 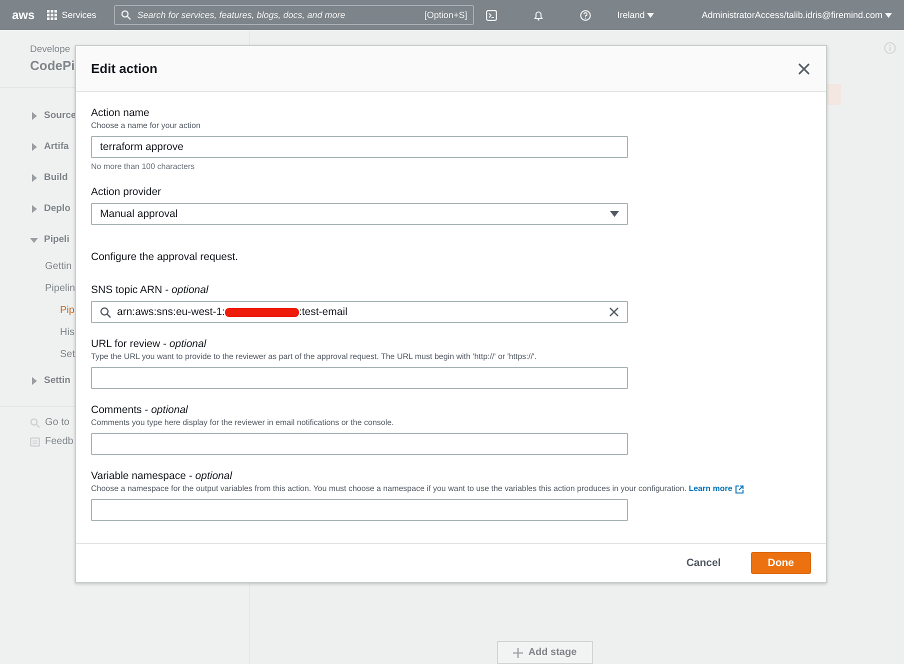 I want to click on field-description: Choose a namespace for the output variables from this action. You must choose a namespace if you want to use the variables this action produces in your configuration. Learn more, so click(x=451, y=489).